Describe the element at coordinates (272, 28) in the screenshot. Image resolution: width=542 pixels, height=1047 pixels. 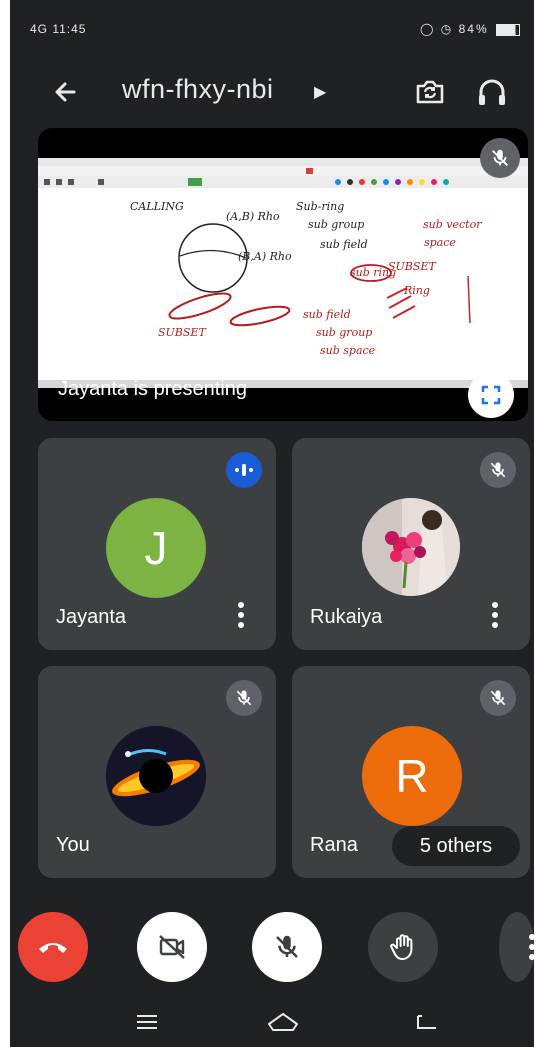
I see `status-bar: 4G 11:45 ◯ ◷ 84%` at that location.